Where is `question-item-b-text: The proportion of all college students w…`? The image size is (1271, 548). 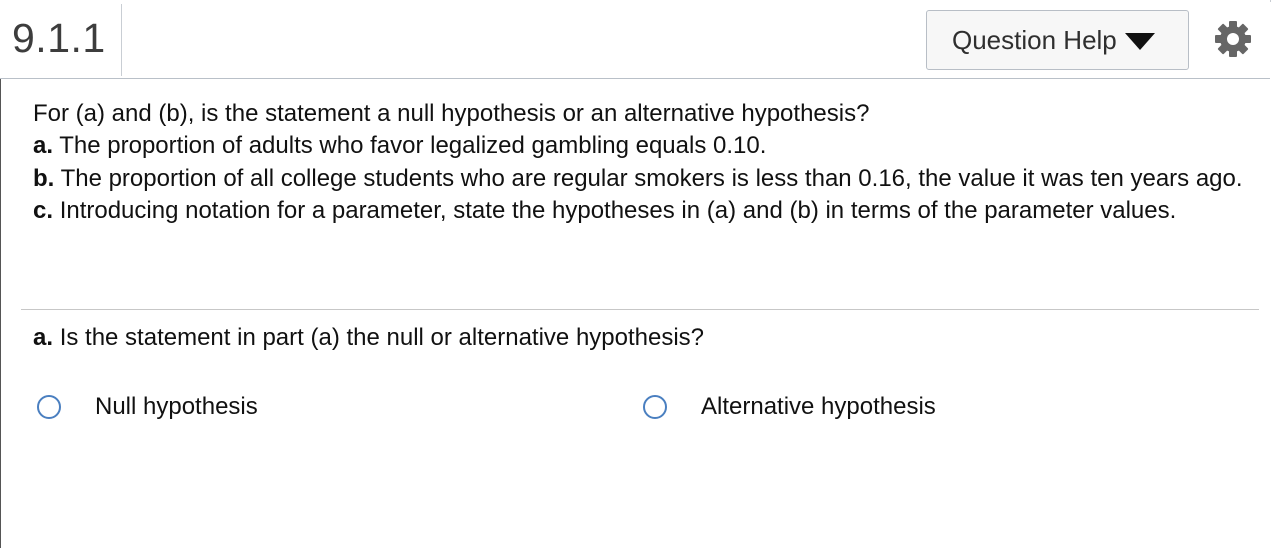 question-item-b-text: The proportion of all college students w… is located at coordinates (651, 178).